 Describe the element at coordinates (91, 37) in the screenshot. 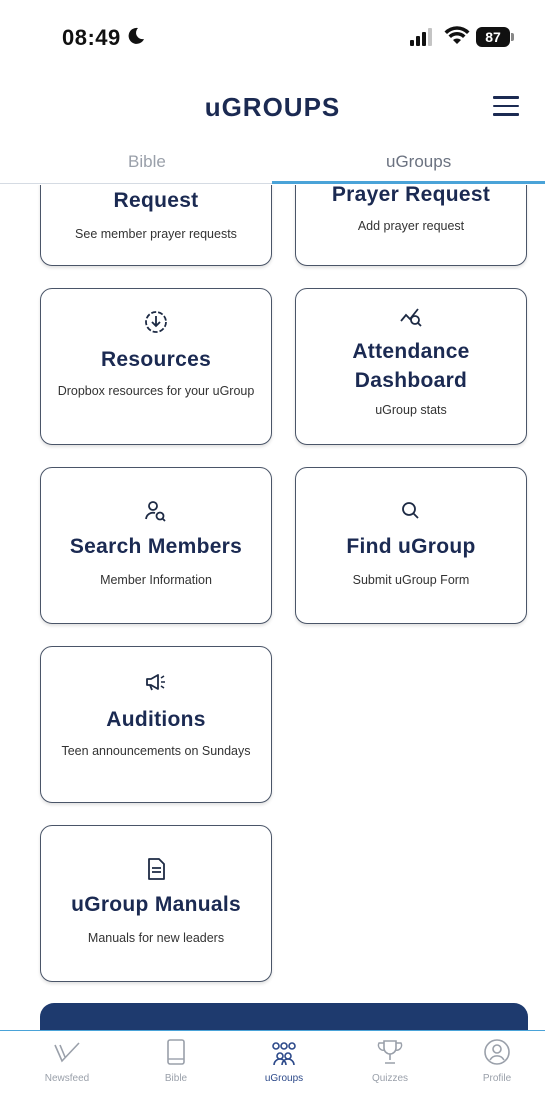

I see `status-time: 08:49` at that location.